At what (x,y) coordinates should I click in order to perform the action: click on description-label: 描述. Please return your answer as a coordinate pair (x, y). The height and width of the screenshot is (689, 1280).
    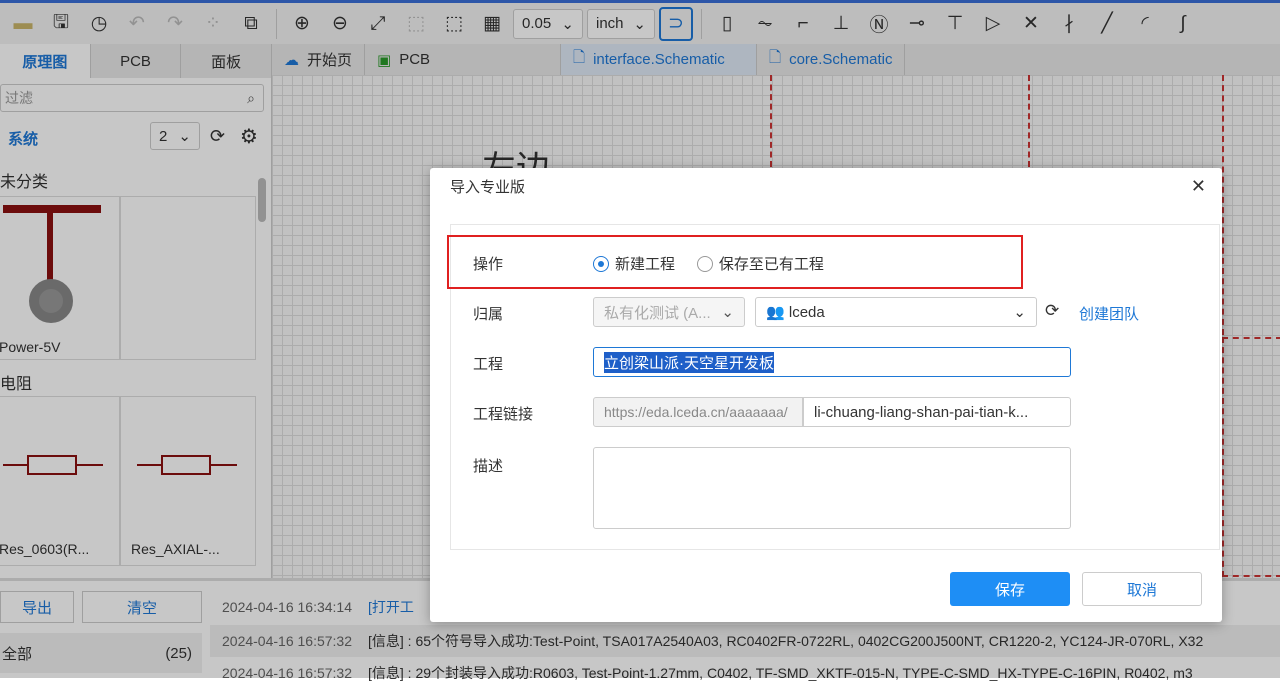
    Looking at the image, I should click on (488, 466).